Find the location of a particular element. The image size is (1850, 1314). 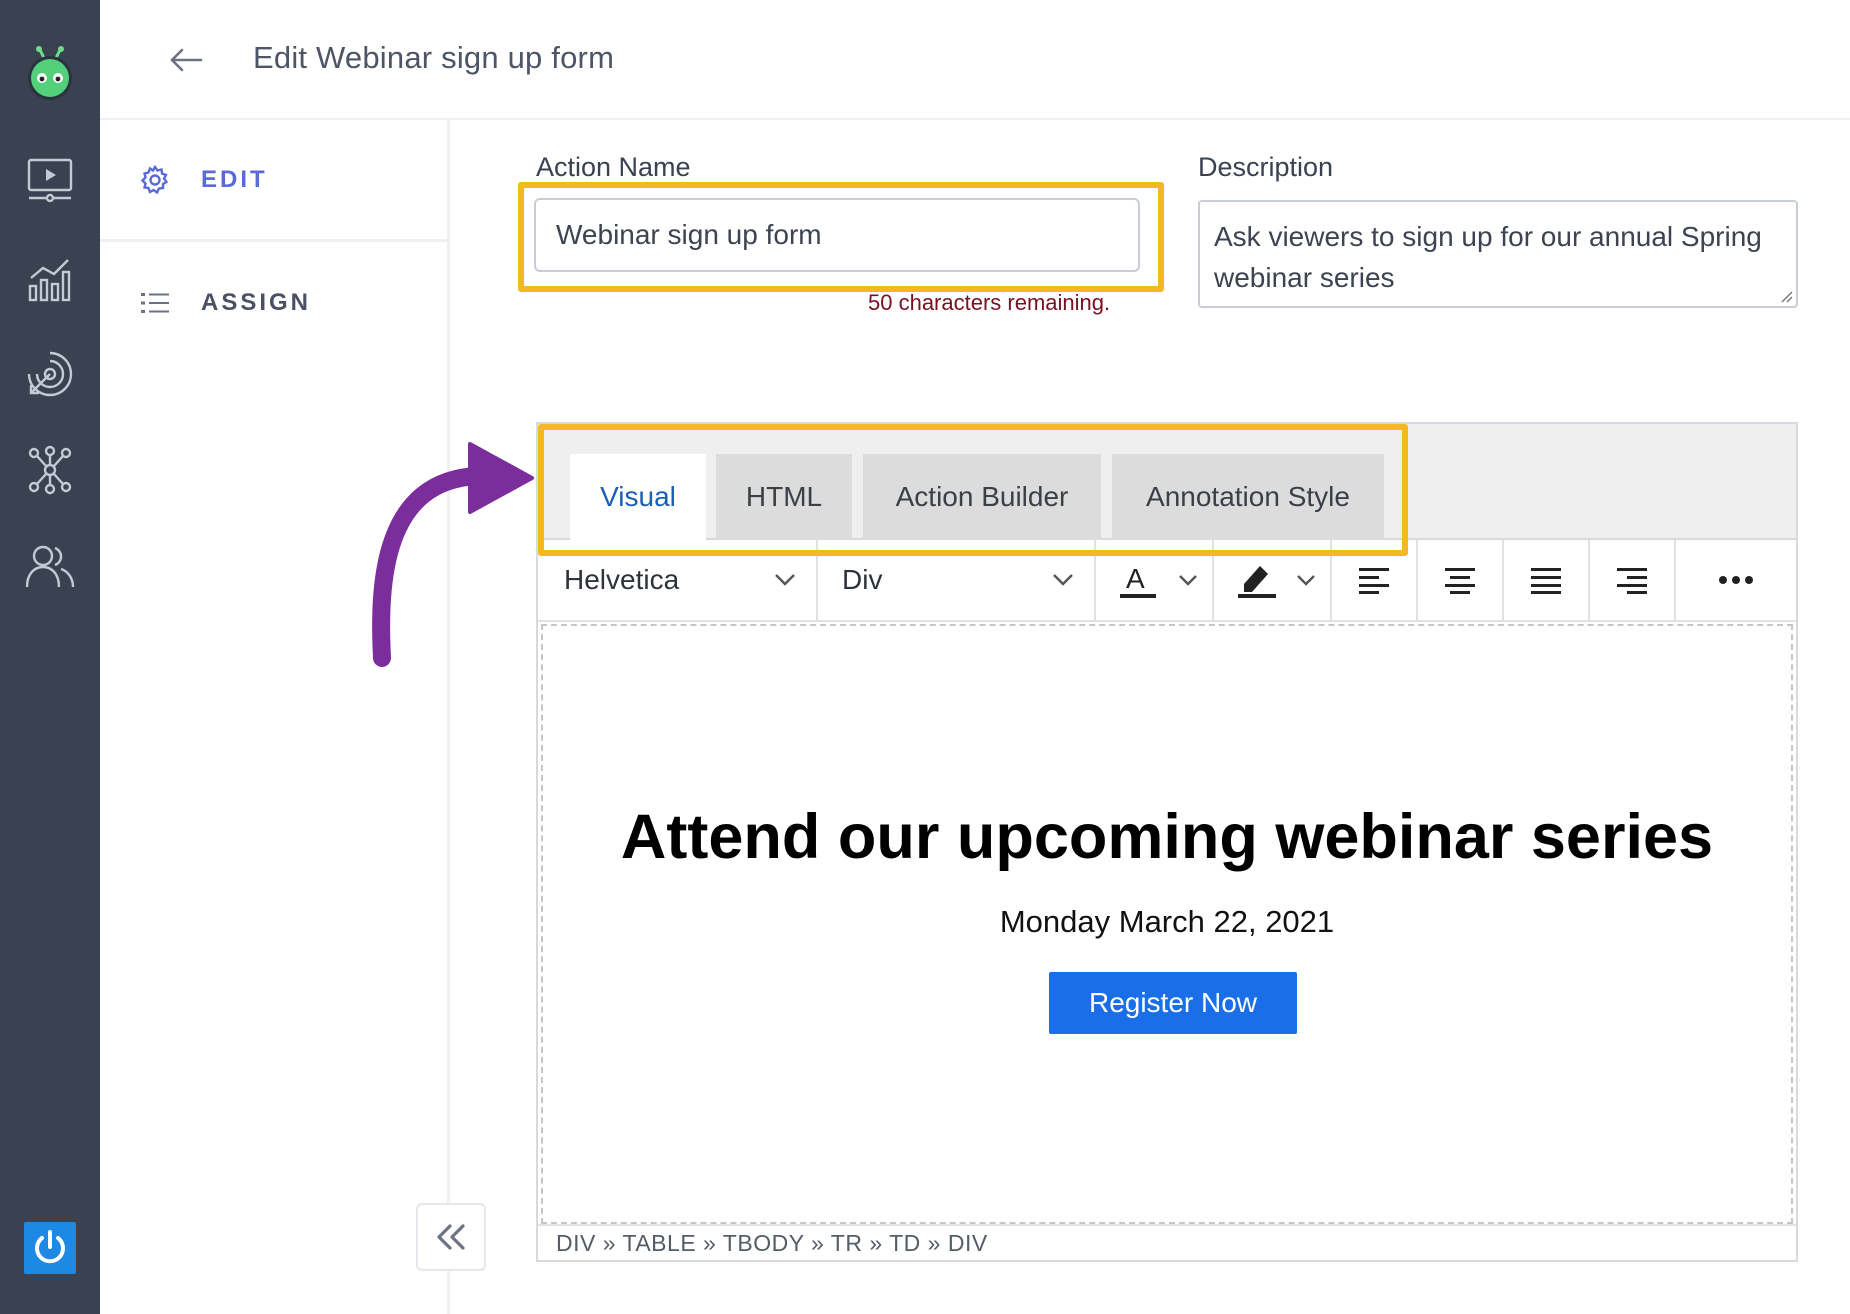

subnav-item-label: EDIT is located at coordinates (234, 179).